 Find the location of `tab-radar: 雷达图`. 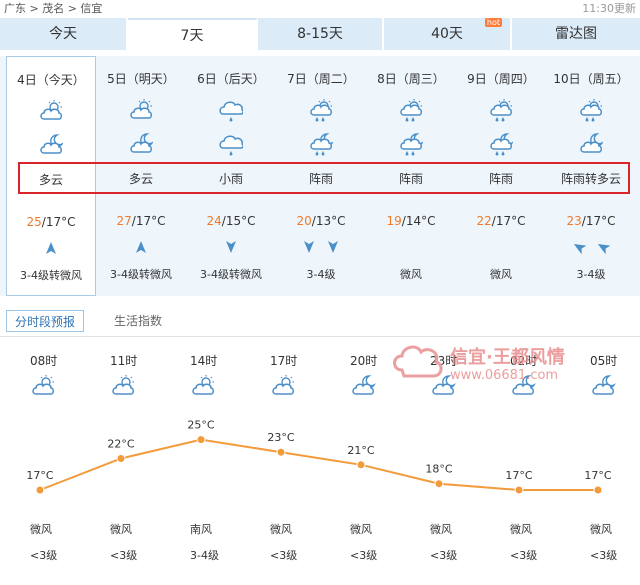

tab-radar: 雷达图 is located at coordinates (576, 34).